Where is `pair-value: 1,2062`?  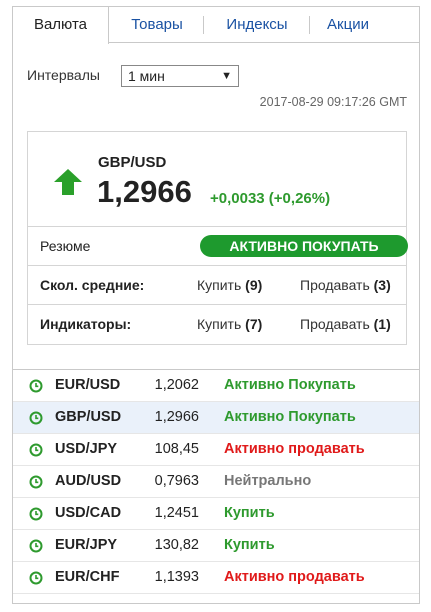 pair-value: 1,2062 is located at coordinates (176, 385).